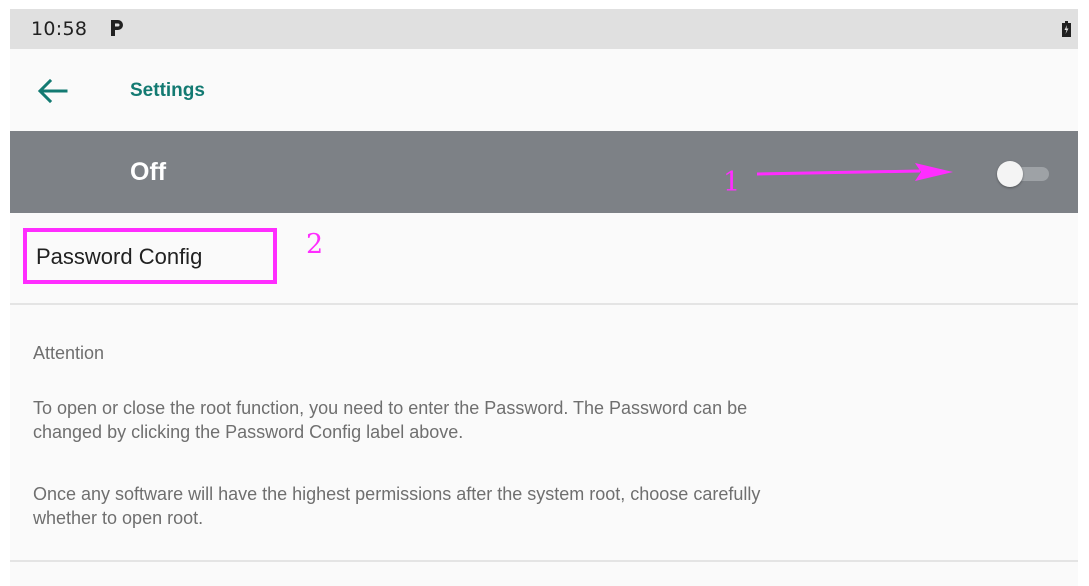 The width and height of the screenshot is (1089, 586). I want to click on toggle-thumb, so click(1010, 174).